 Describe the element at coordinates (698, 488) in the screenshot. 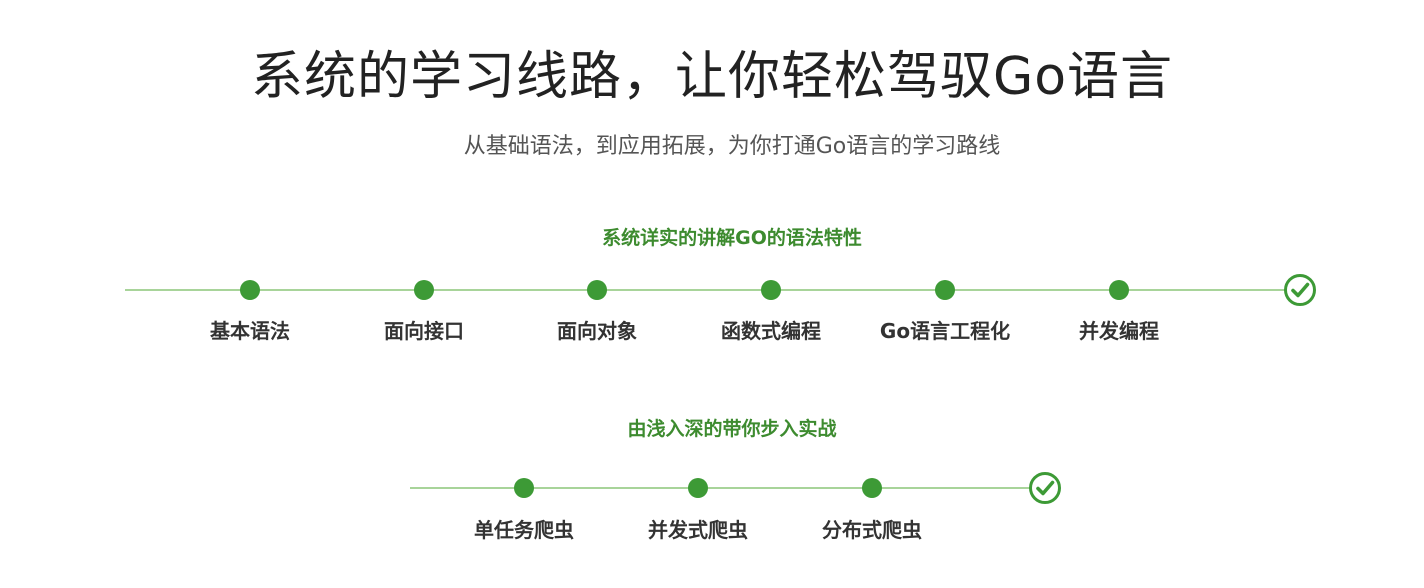

I see `timeline-dot-concurrent-crawler` at that location.